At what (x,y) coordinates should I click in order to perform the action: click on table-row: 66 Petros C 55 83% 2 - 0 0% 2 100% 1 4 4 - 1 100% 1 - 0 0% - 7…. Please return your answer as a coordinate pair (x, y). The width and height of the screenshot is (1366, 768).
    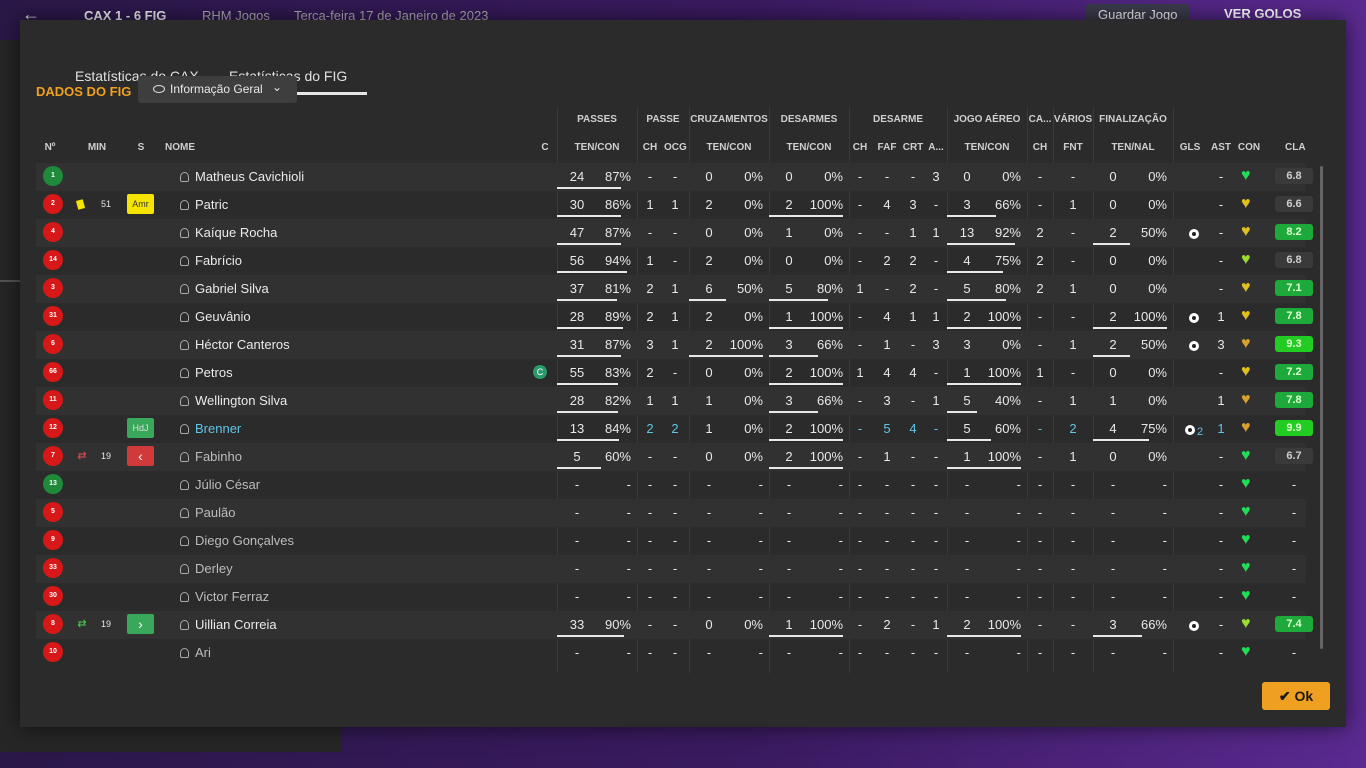
    Looking at the image, I should click on (674, 373).